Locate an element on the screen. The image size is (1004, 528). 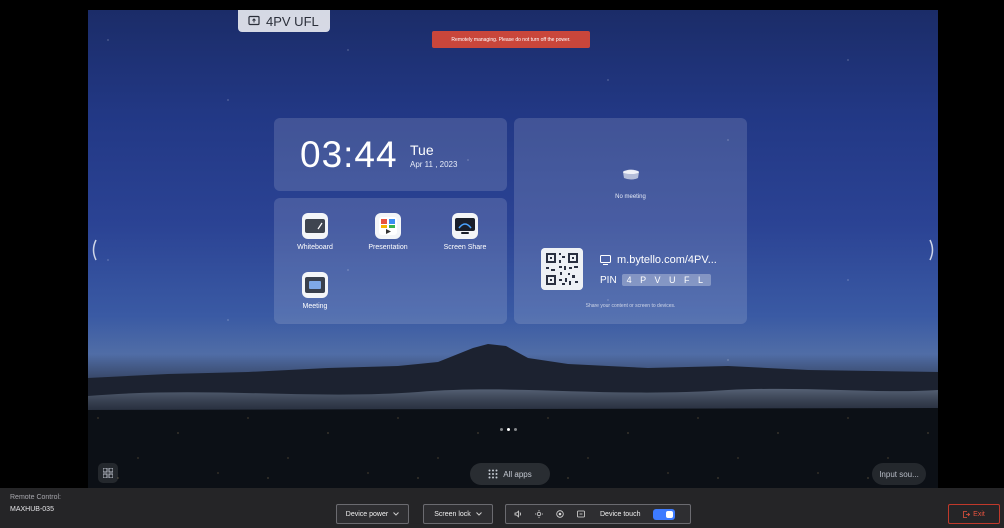
clock-widget: 03:44 Tue Apr 11 , 2023 is located at coordinates (390, 154).